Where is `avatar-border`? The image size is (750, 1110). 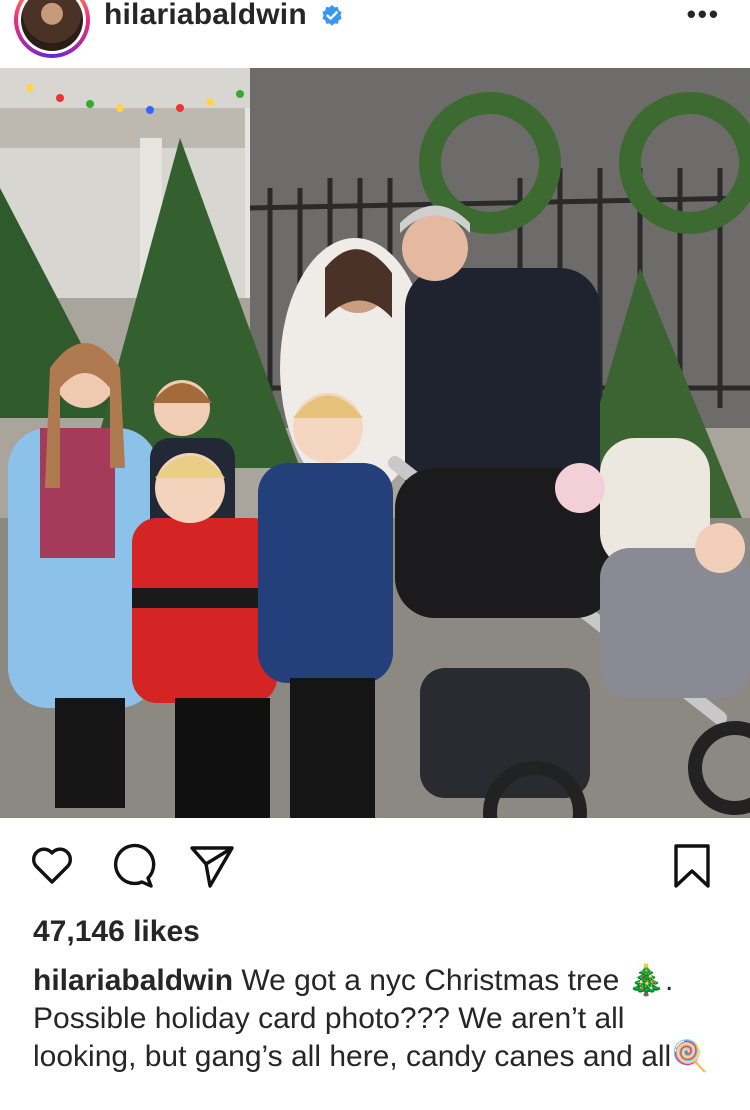 avatar-border is located at coordinates (52, 27).